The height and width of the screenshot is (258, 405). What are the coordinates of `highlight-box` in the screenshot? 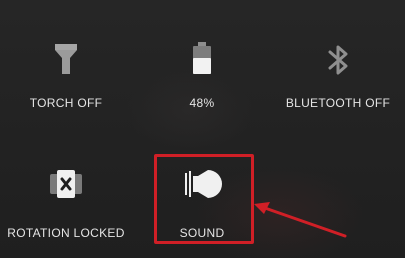 It's located at (204, 199).